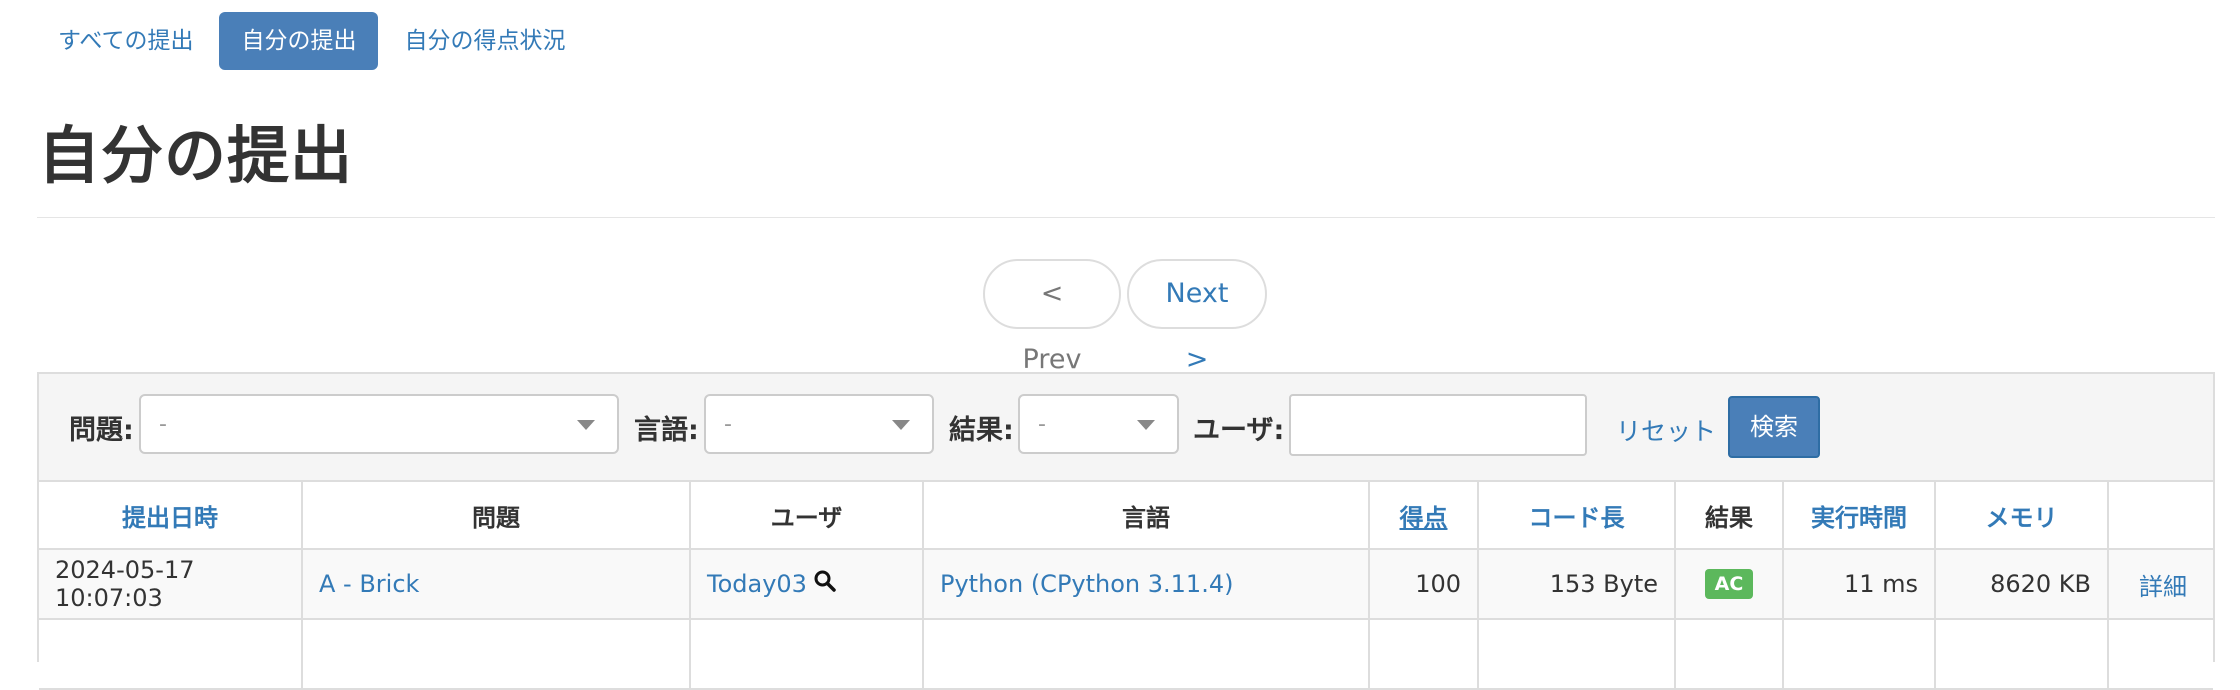 The image size is (2240, 690). What do you see at coordinates (369, 584) in the screenshot?
I see `problem-link: A - Brick` at bounding box center [369, 584].